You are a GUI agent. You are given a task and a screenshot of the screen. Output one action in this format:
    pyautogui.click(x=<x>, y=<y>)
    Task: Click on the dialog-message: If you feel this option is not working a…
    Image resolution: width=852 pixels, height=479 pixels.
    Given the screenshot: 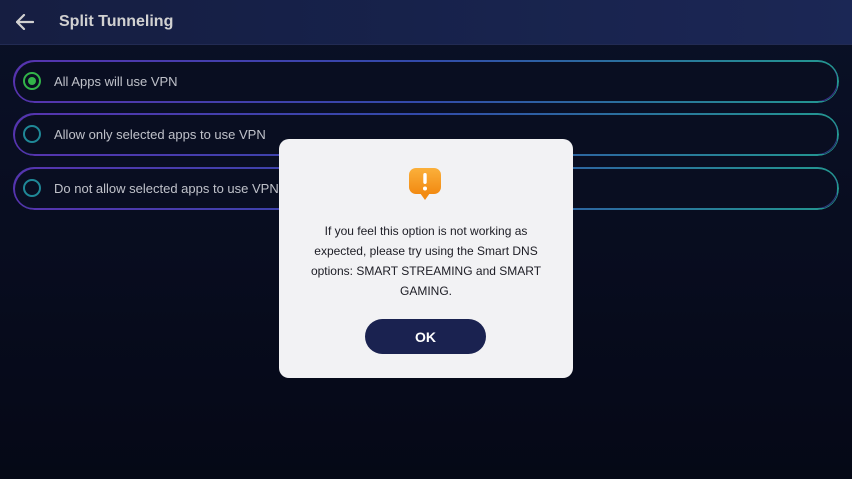 What is the action you would take?
    pyautogui.click(x=426, y=261)
    